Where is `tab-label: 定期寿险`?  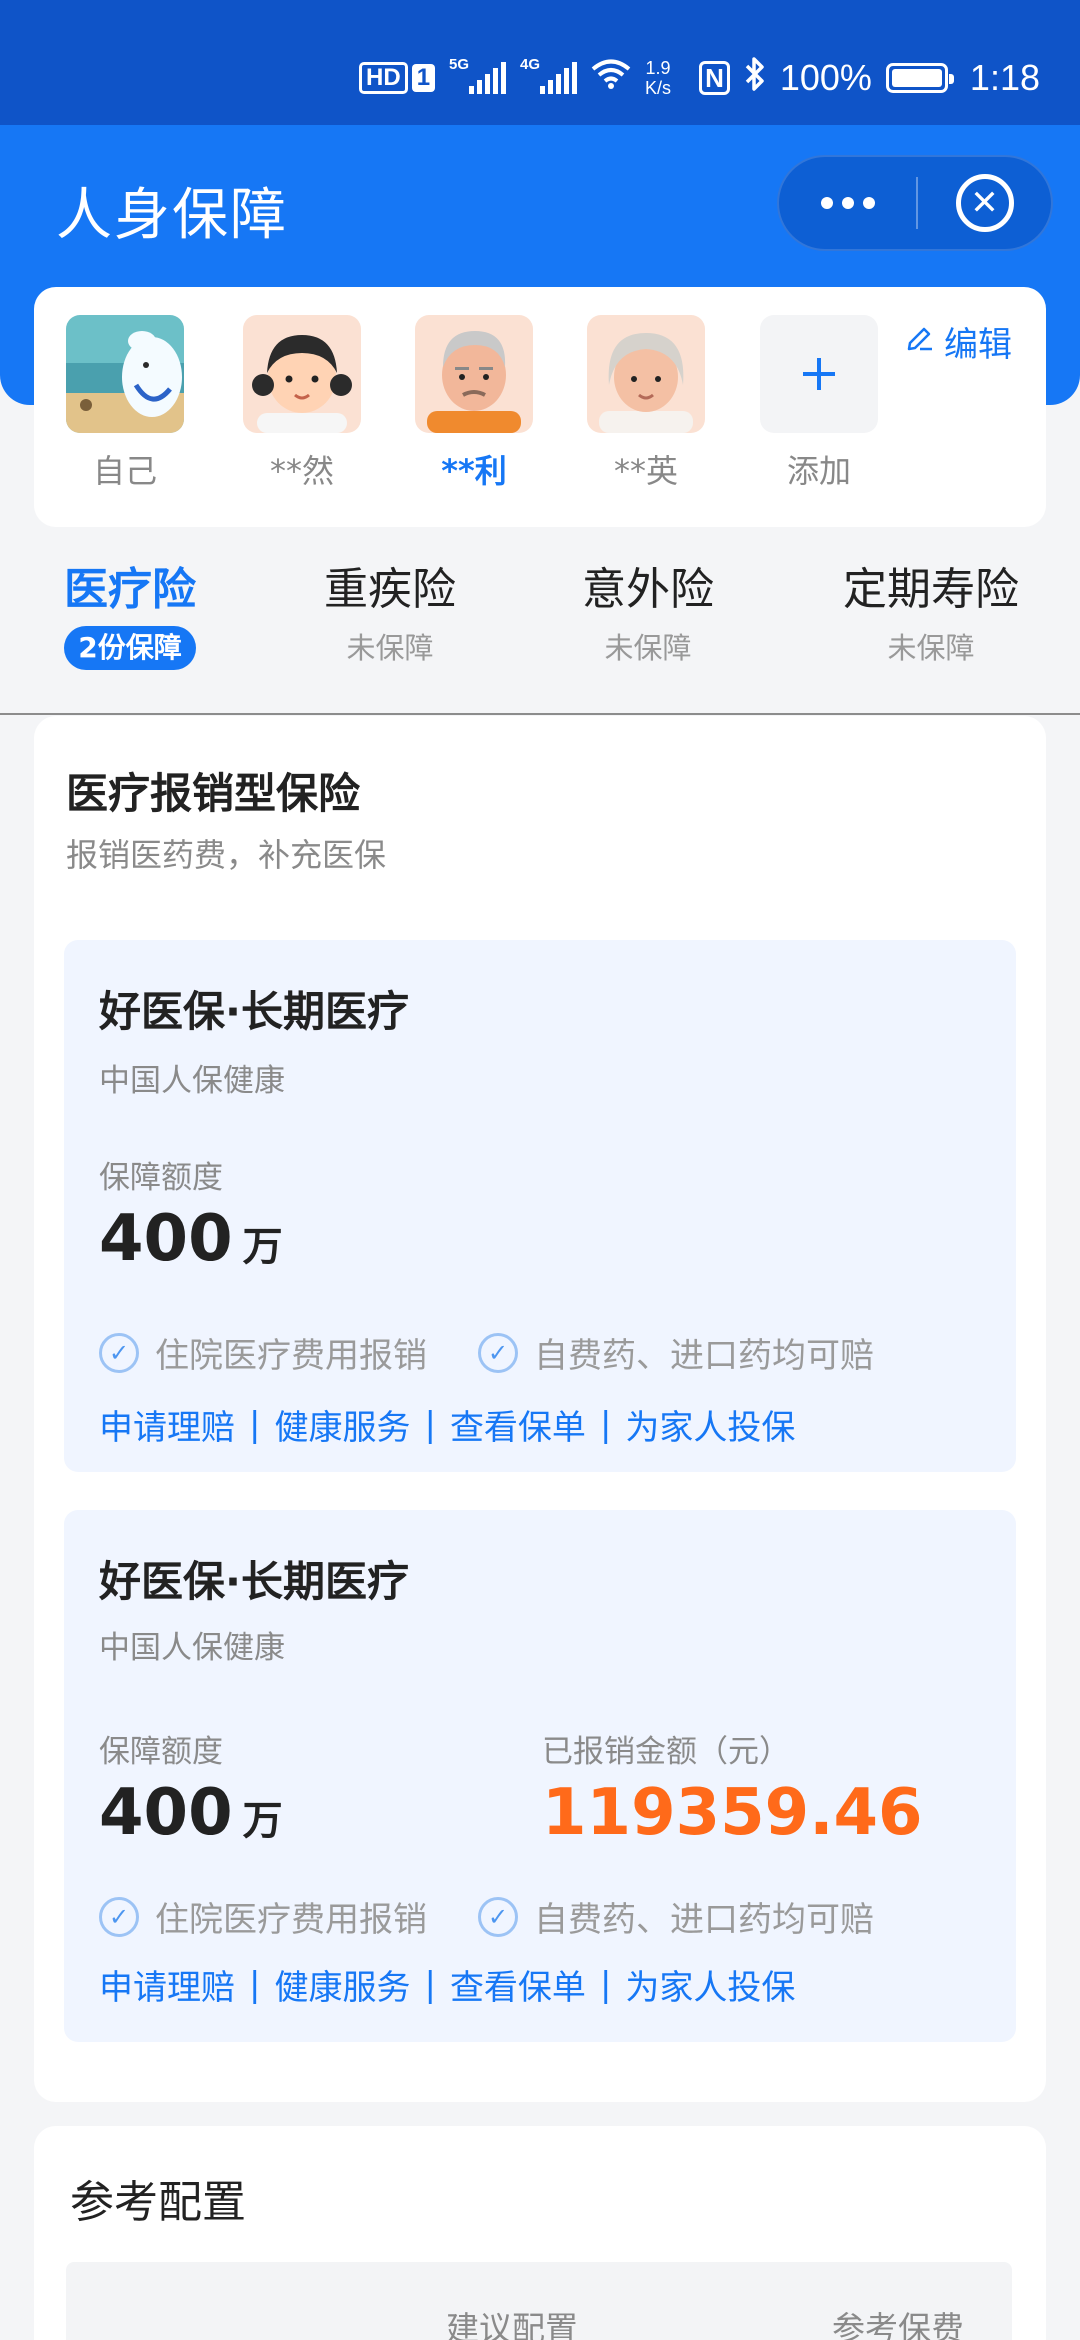 tab-label: 定期寿险 is located at coordinates (931, 589).